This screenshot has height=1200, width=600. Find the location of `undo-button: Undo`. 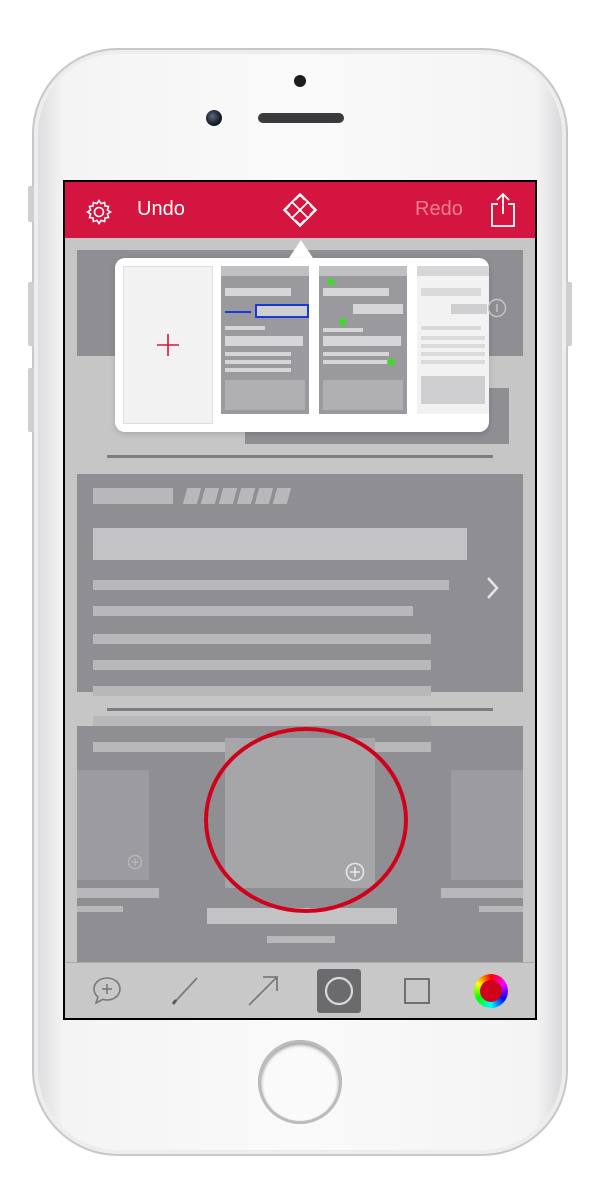

undo-button: Undo is located at coordinates (161, 209).